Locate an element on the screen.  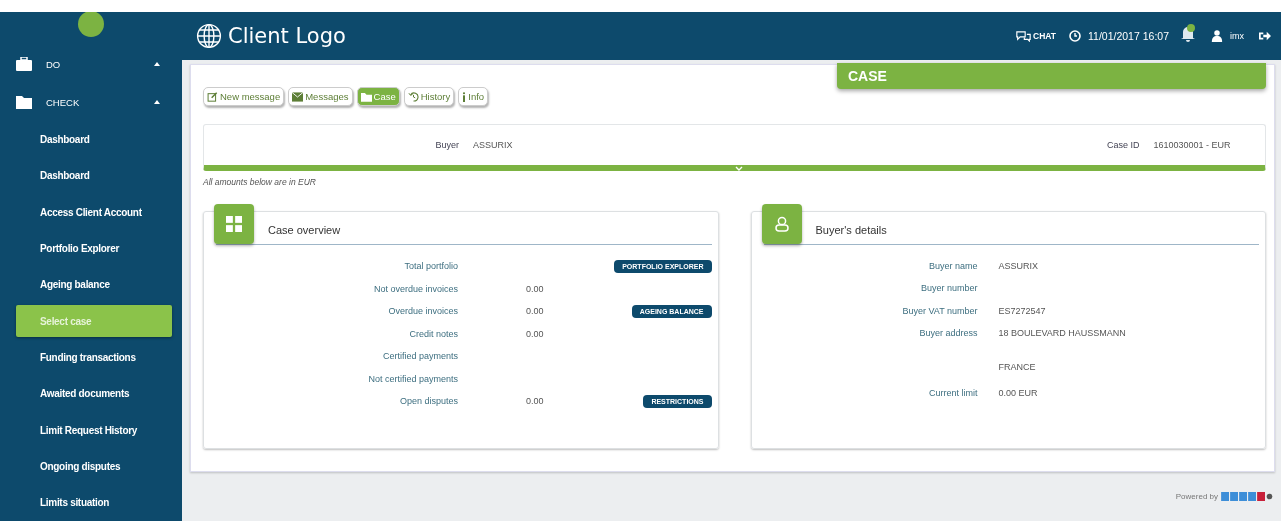
history-icon is located at coordinates (413, 96).